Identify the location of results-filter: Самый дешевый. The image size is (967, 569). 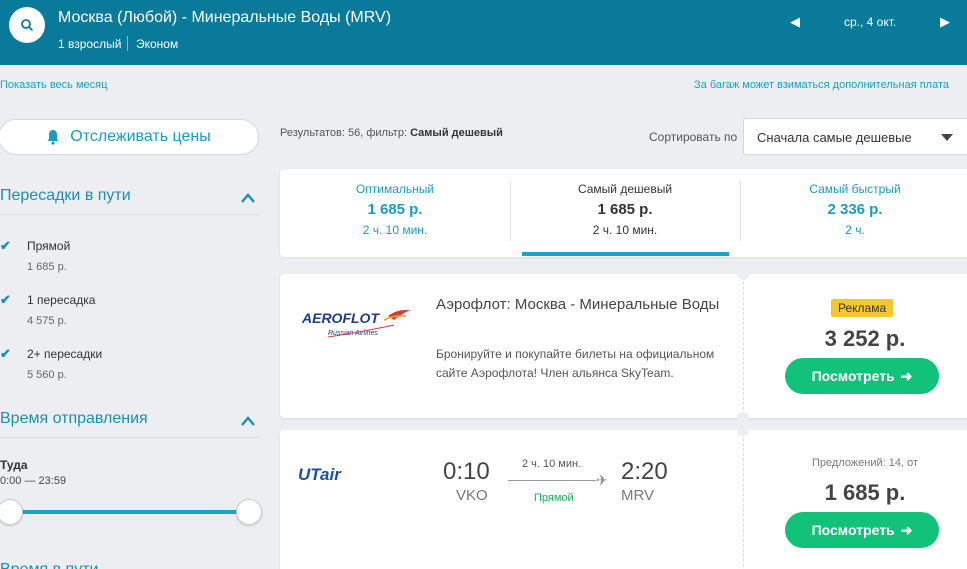
(456, 133).